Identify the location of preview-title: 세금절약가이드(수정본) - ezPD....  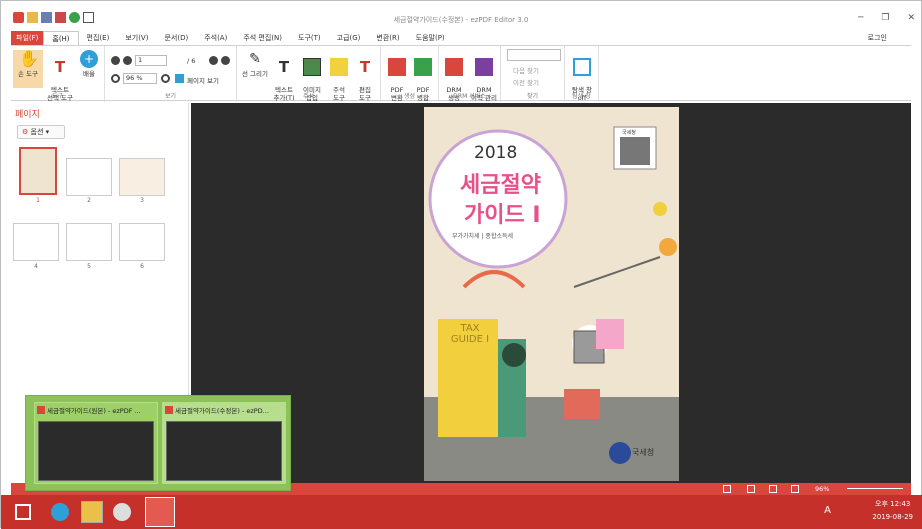
(222, 411).